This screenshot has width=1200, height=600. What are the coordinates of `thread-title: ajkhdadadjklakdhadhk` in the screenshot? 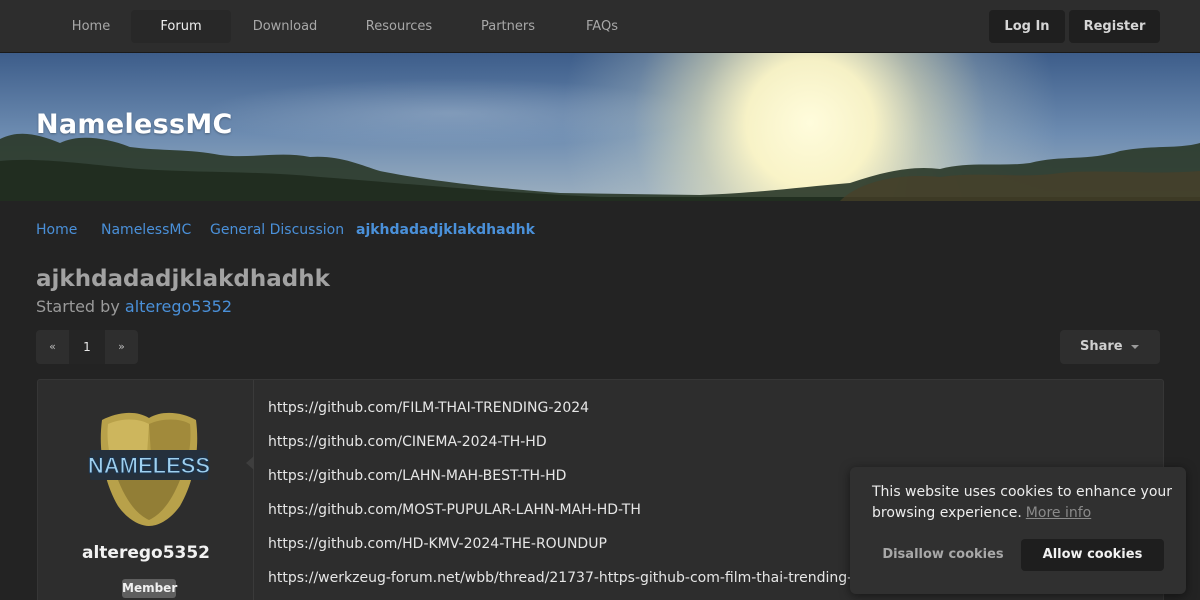 It's located at (183, 279).